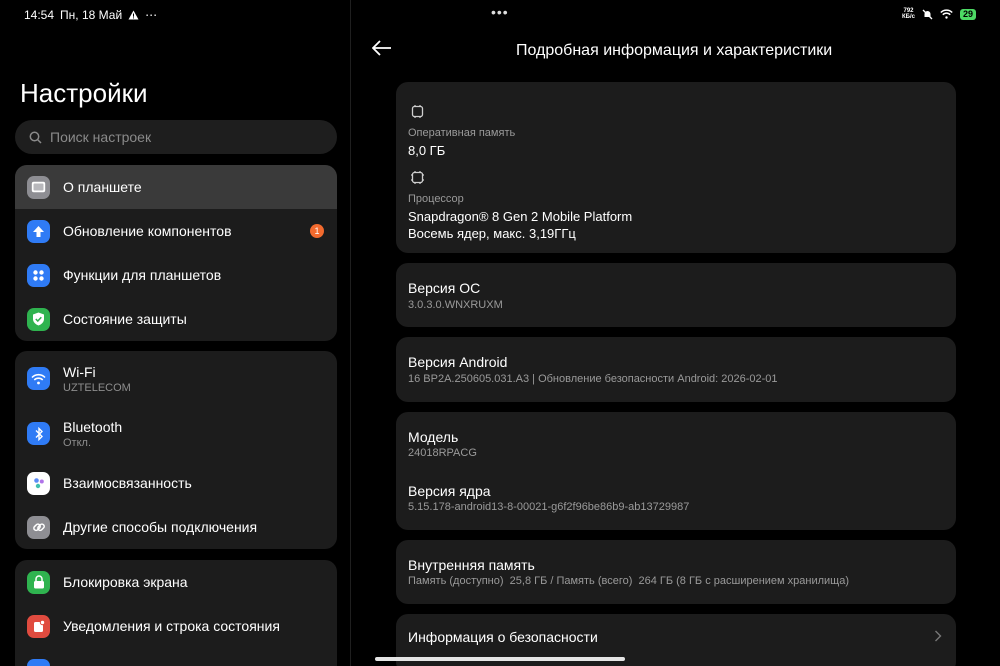  I want to click on link-icon, so click(38, 527).